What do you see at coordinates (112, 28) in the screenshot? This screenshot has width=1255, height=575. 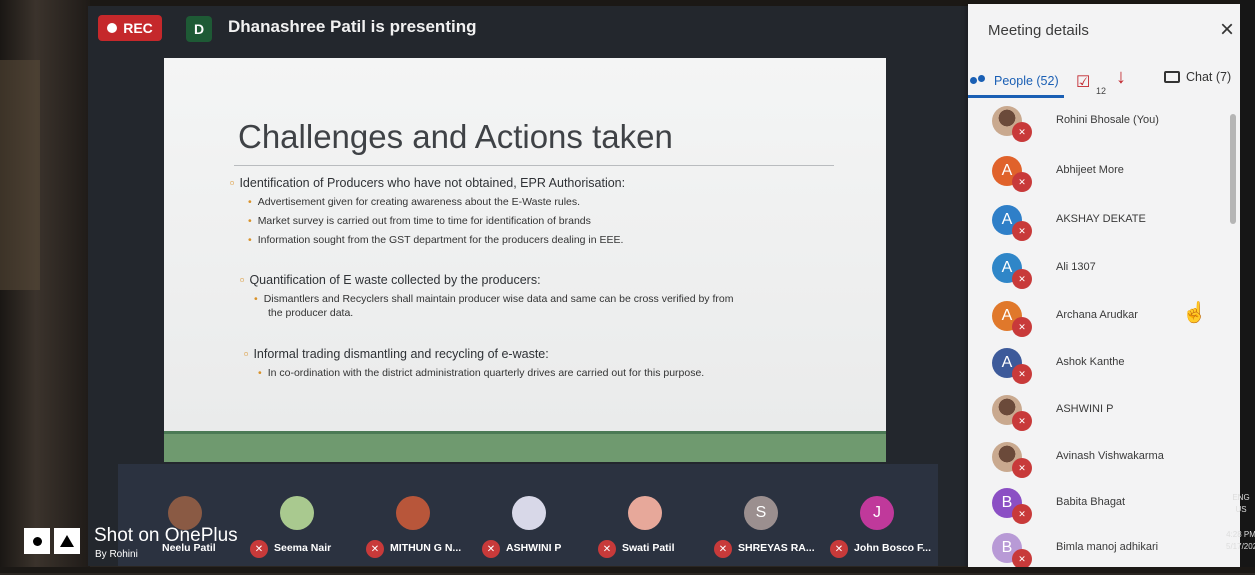 I see `record-dot-icon` at bounding box center [112, 28].